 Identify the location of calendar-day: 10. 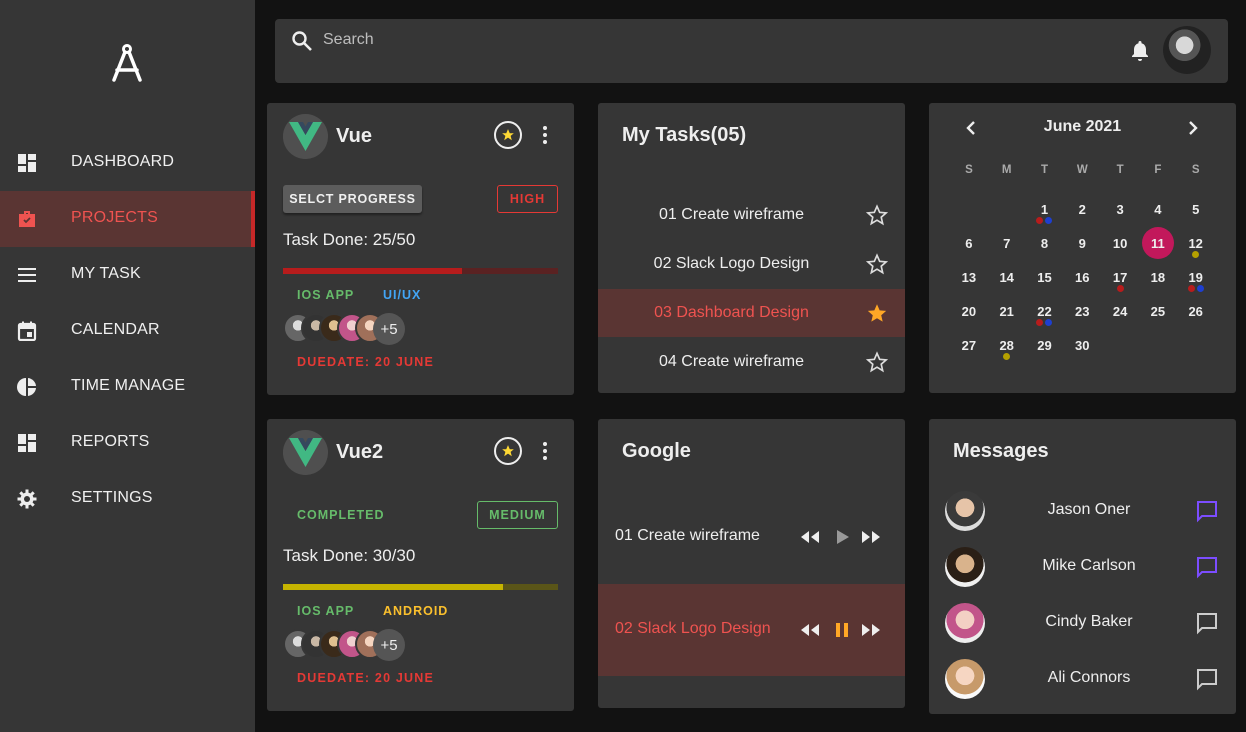
(1120, 243).